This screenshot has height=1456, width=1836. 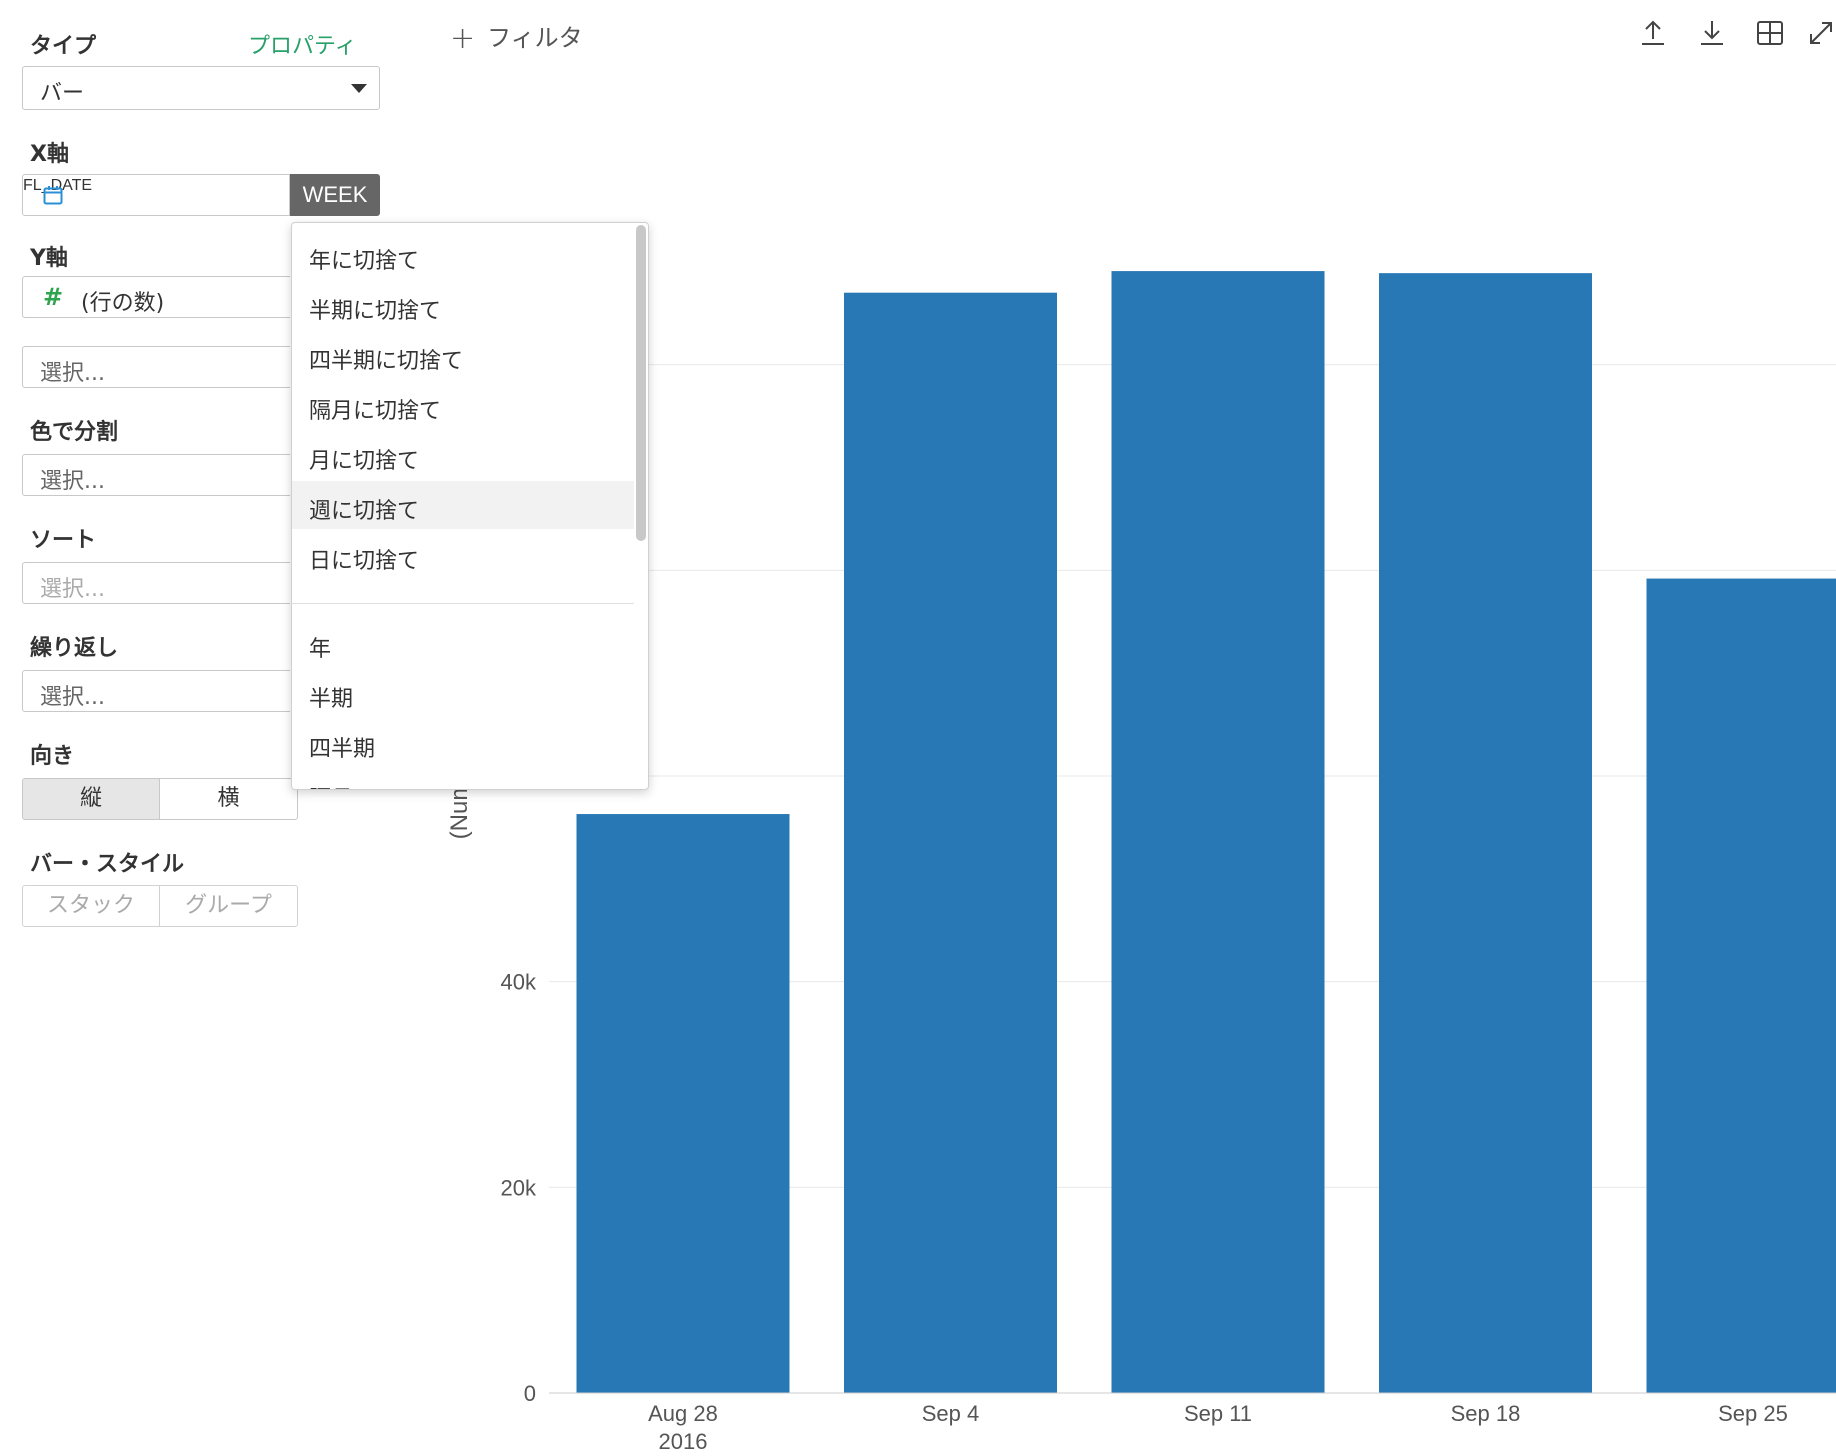 What do you see at coordinates (331, 699) in the screenshot?
I see `dropdown-item-label: 半期` at bounding box center [331, 699].